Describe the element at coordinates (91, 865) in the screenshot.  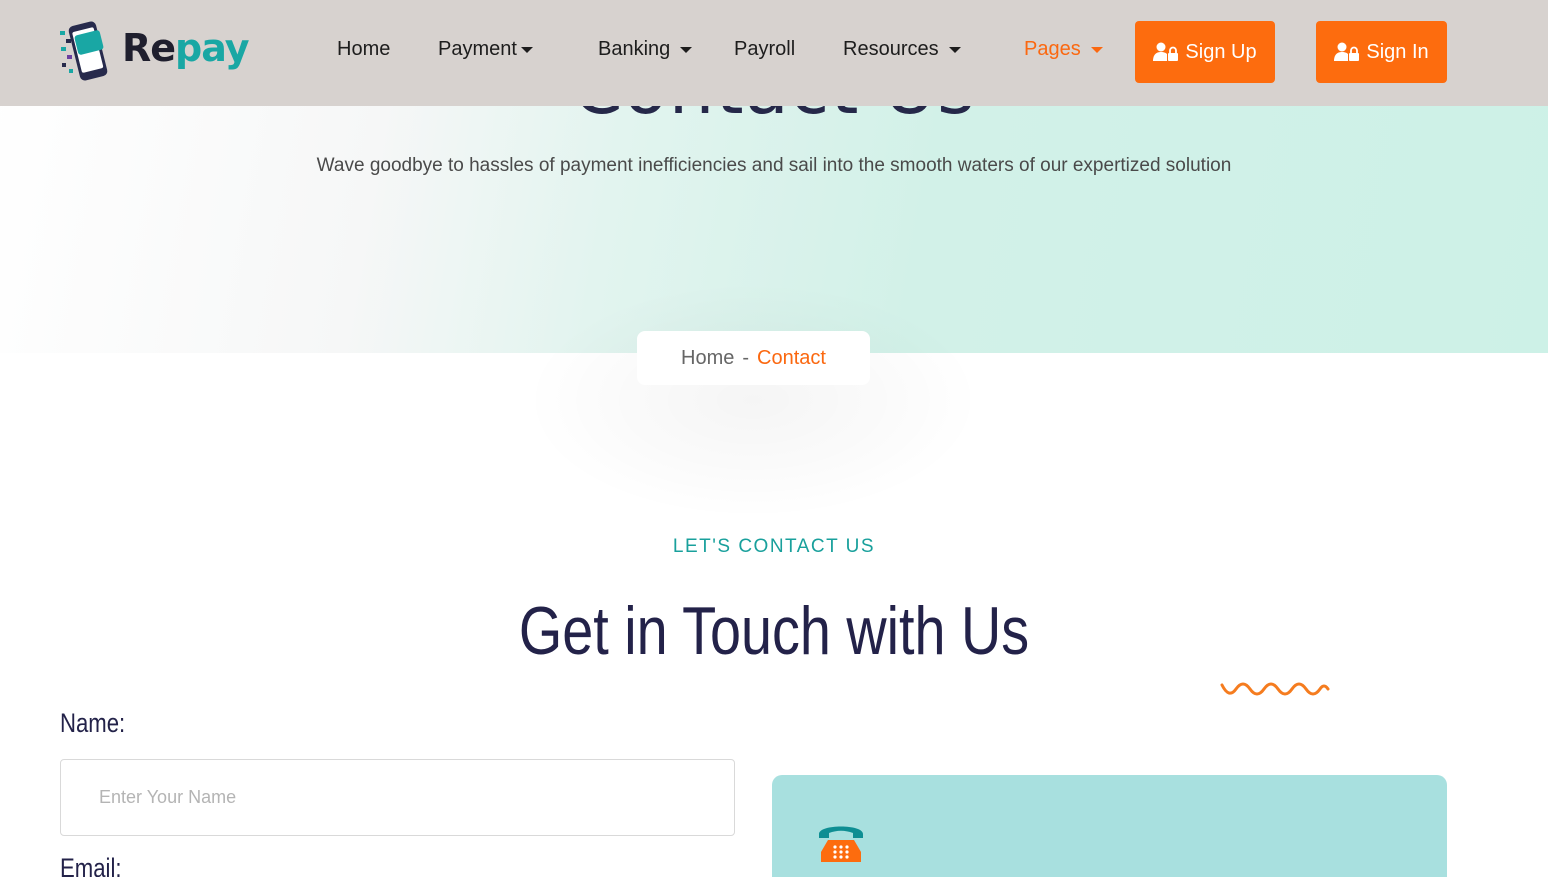
I see `email-label: Email:` at that location.